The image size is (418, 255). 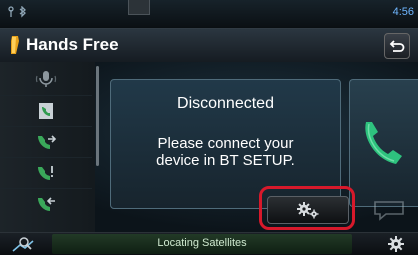 I want to click on settings-gears-icon, so click(x=308, y=210).